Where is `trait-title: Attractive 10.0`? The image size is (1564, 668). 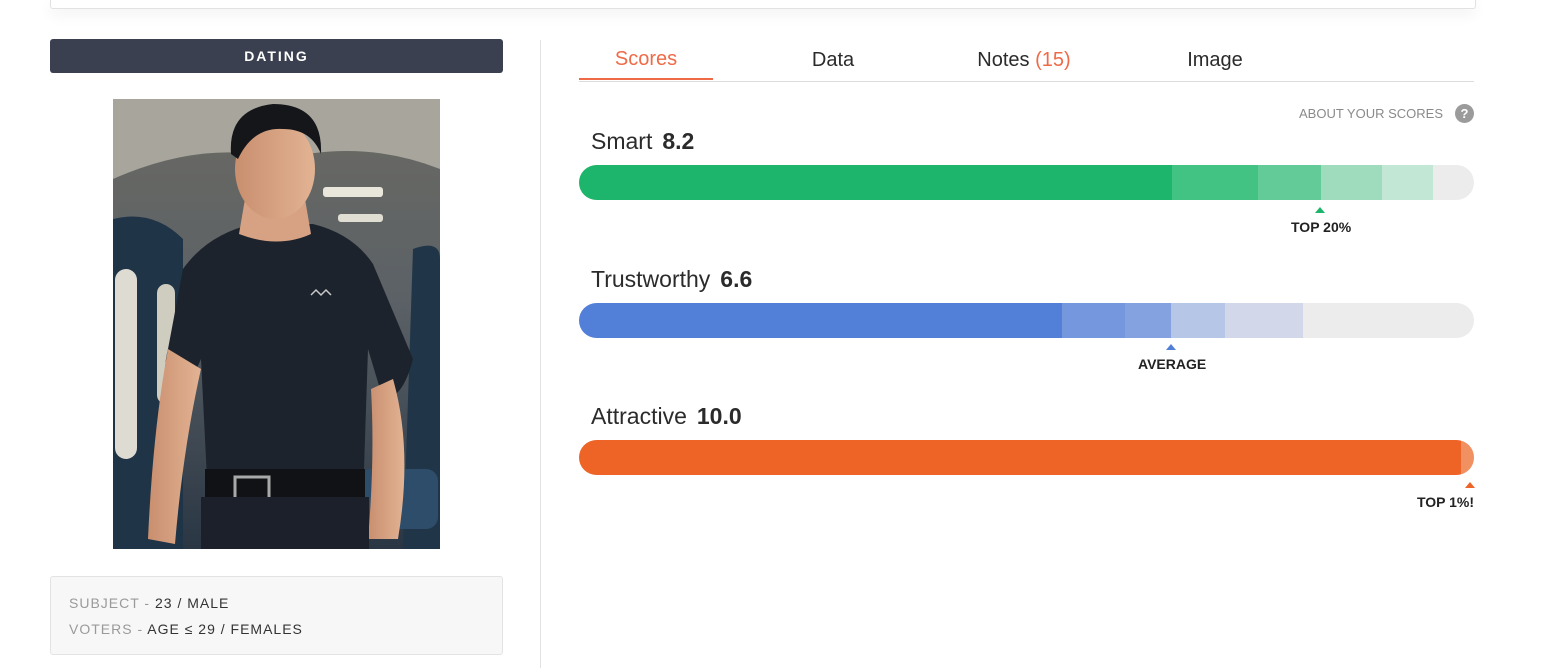
trait-title: Attractive 10.0 is located at coordinates (666, 416).